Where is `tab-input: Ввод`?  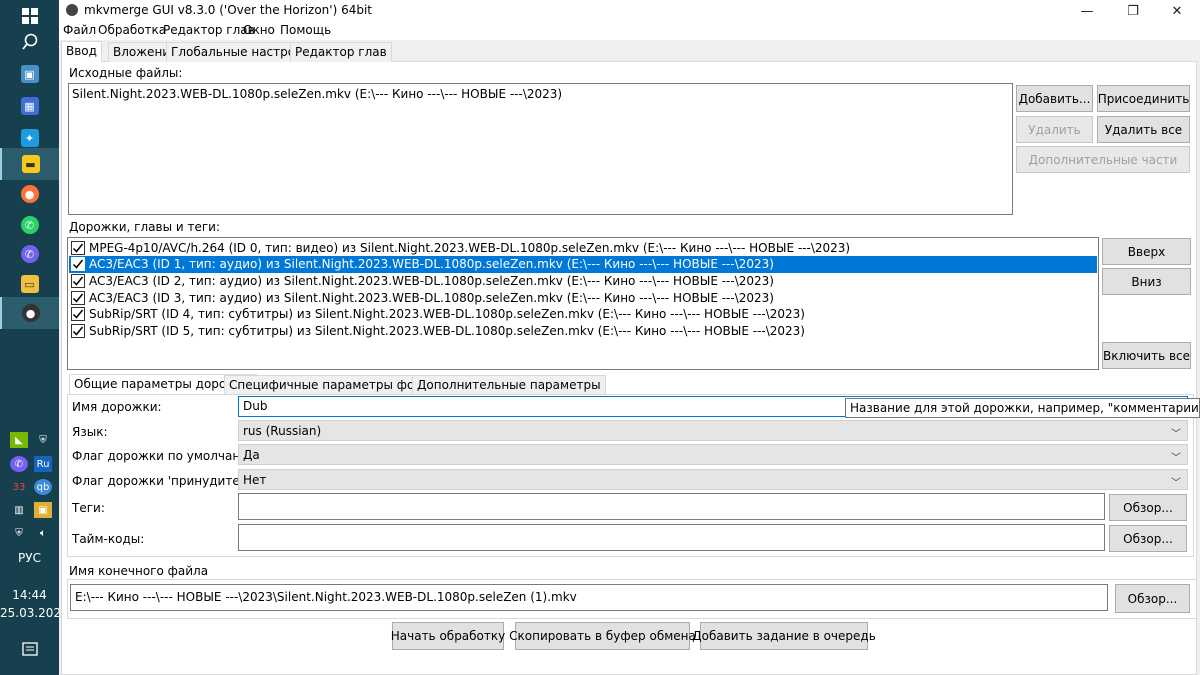
tab-input: Ввод is located at coordinates (81, 51).